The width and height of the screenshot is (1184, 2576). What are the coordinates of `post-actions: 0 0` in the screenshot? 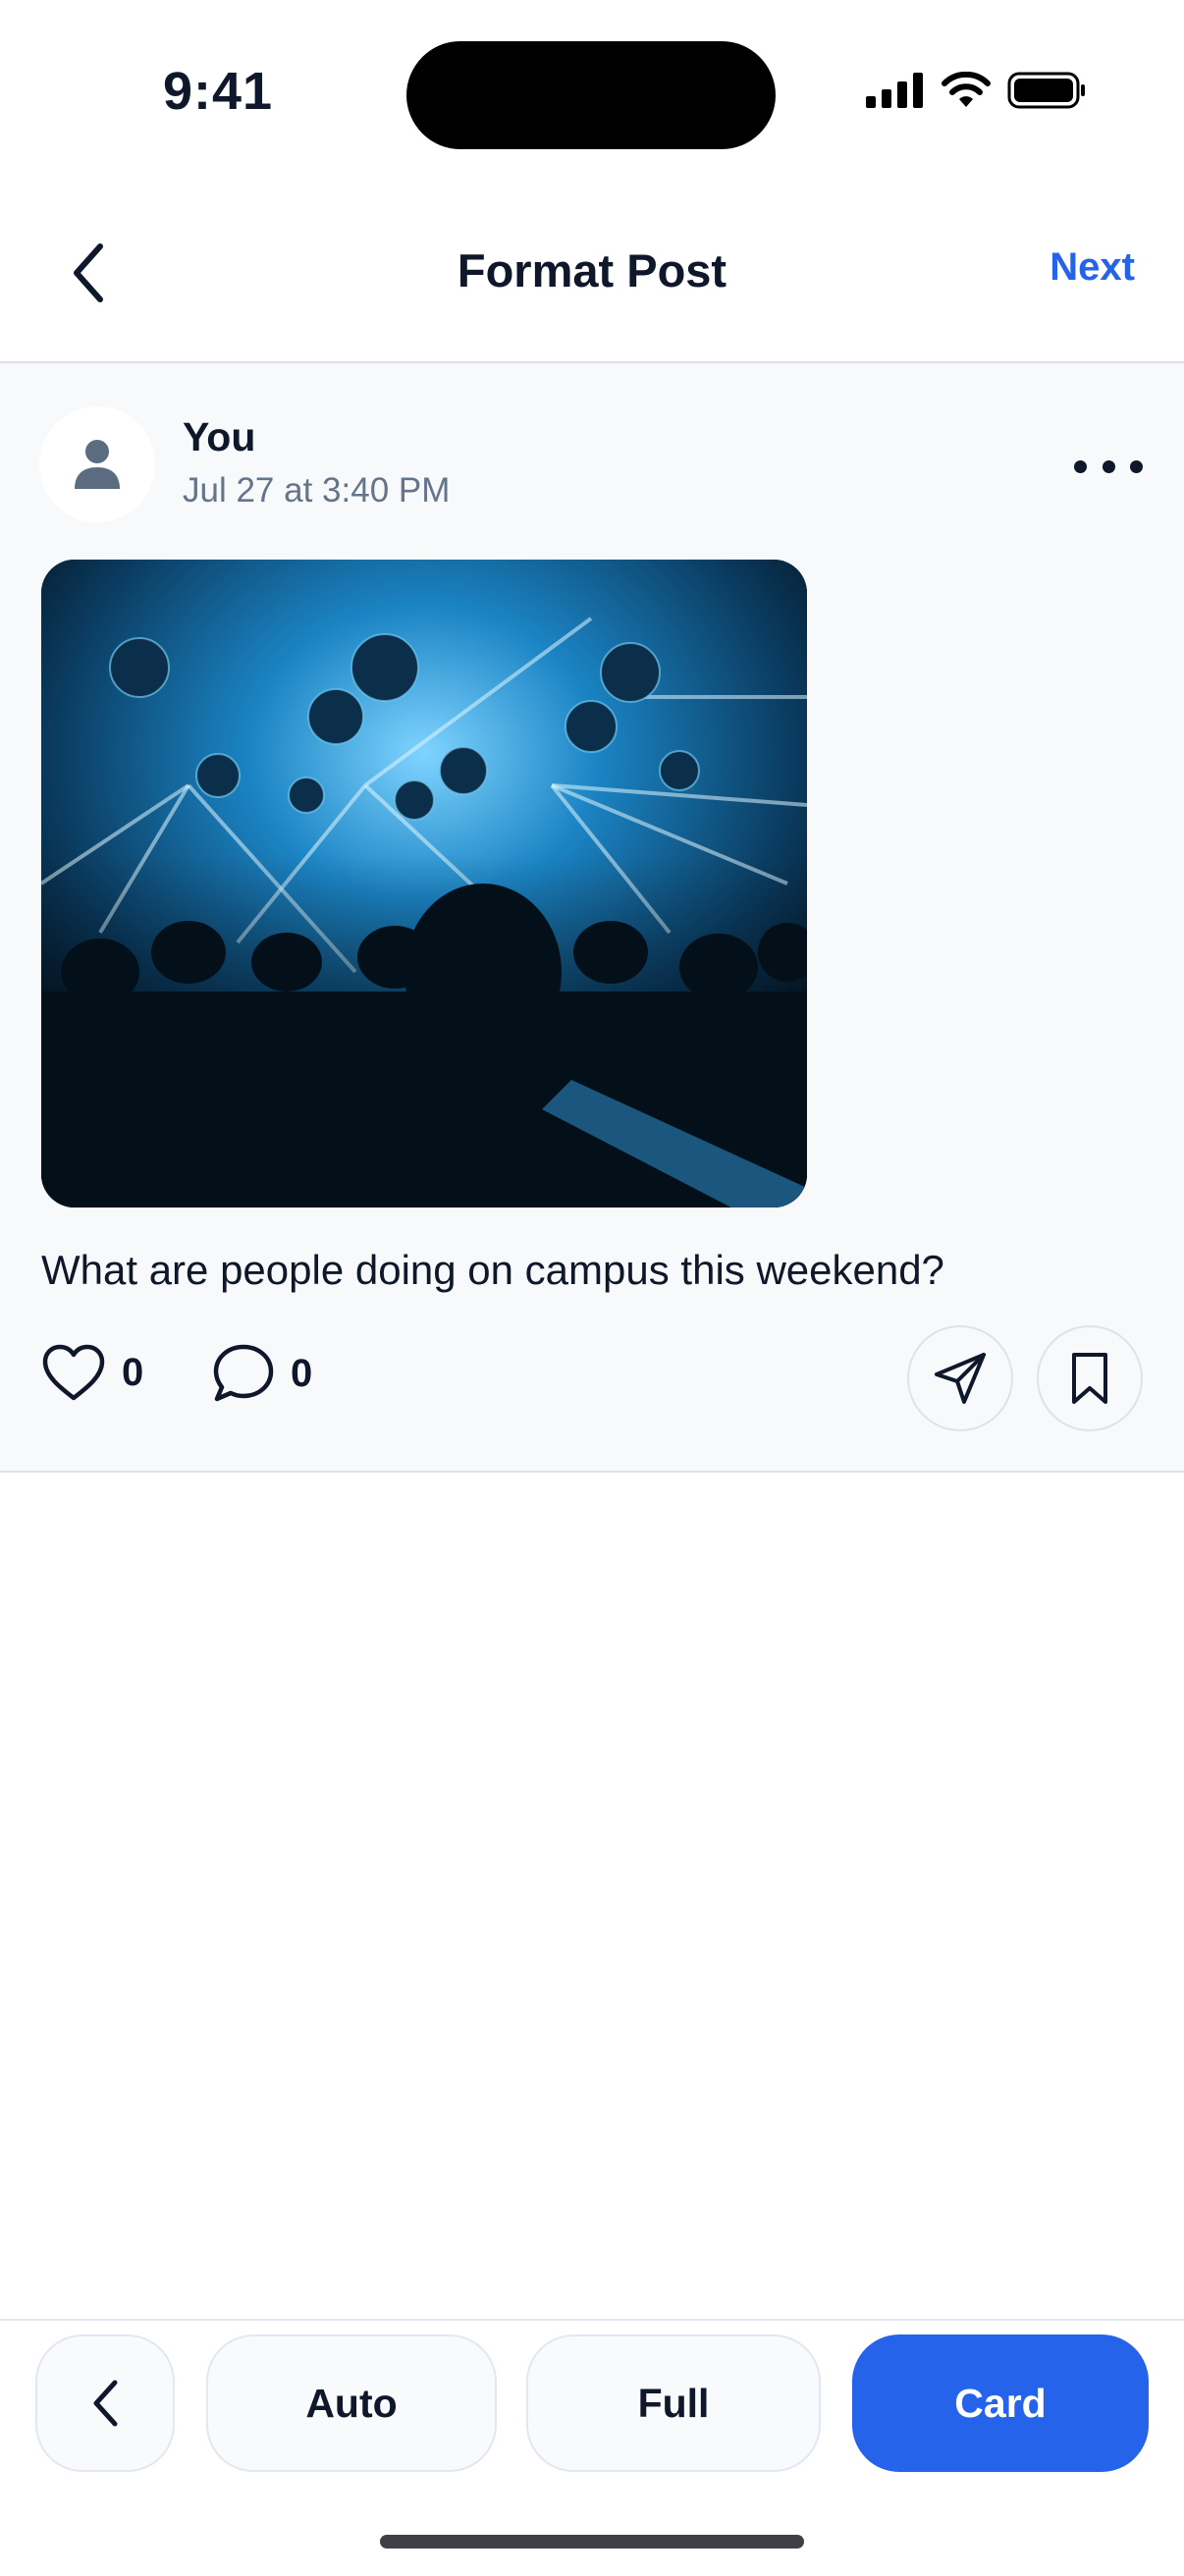 It's located at (592, 1379).